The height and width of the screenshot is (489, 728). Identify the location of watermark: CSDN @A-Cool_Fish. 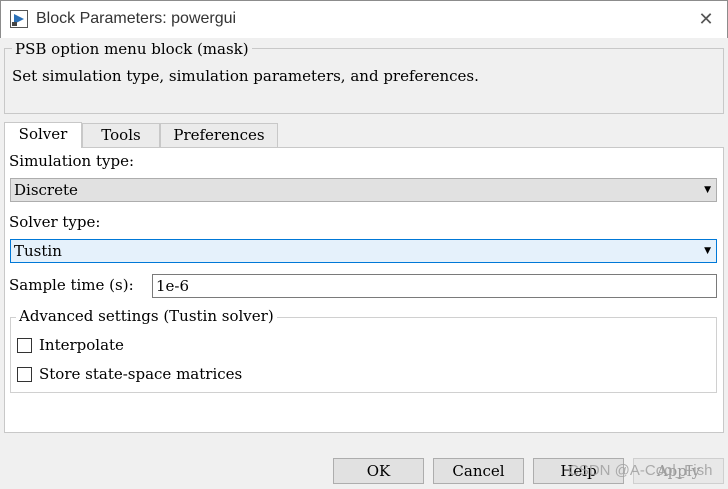
(640, 470).